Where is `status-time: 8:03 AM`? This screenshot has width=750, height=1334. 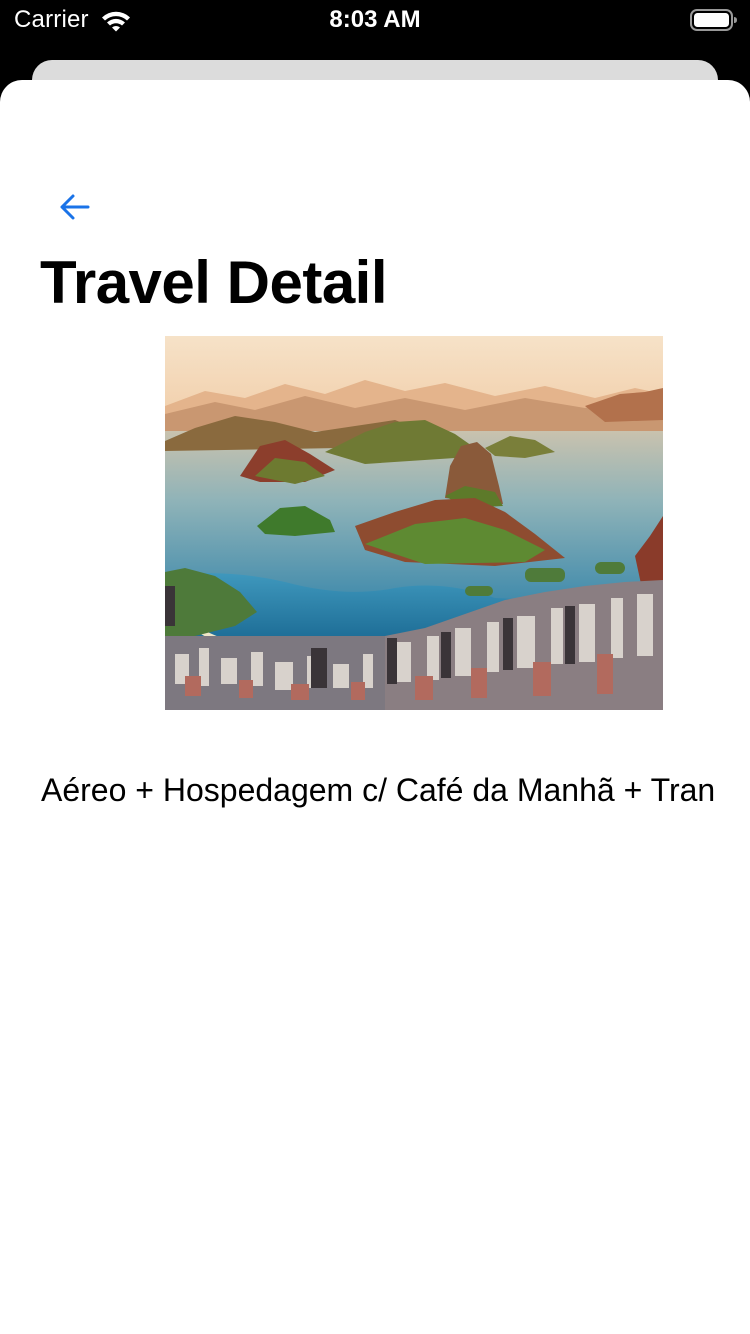 status-time: 8:03 AM is located at coordinates (375, 19).